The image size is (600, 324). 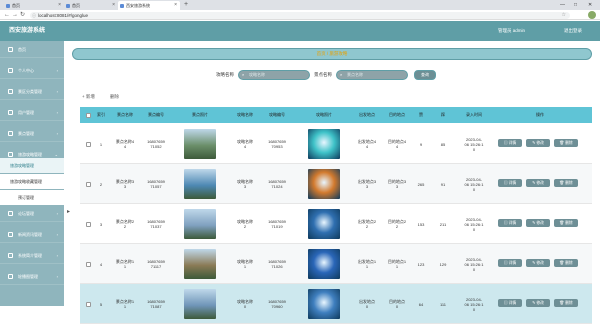 I want to click on sidebar-item-label: 轮播图管理, so click(x=28, y=276).